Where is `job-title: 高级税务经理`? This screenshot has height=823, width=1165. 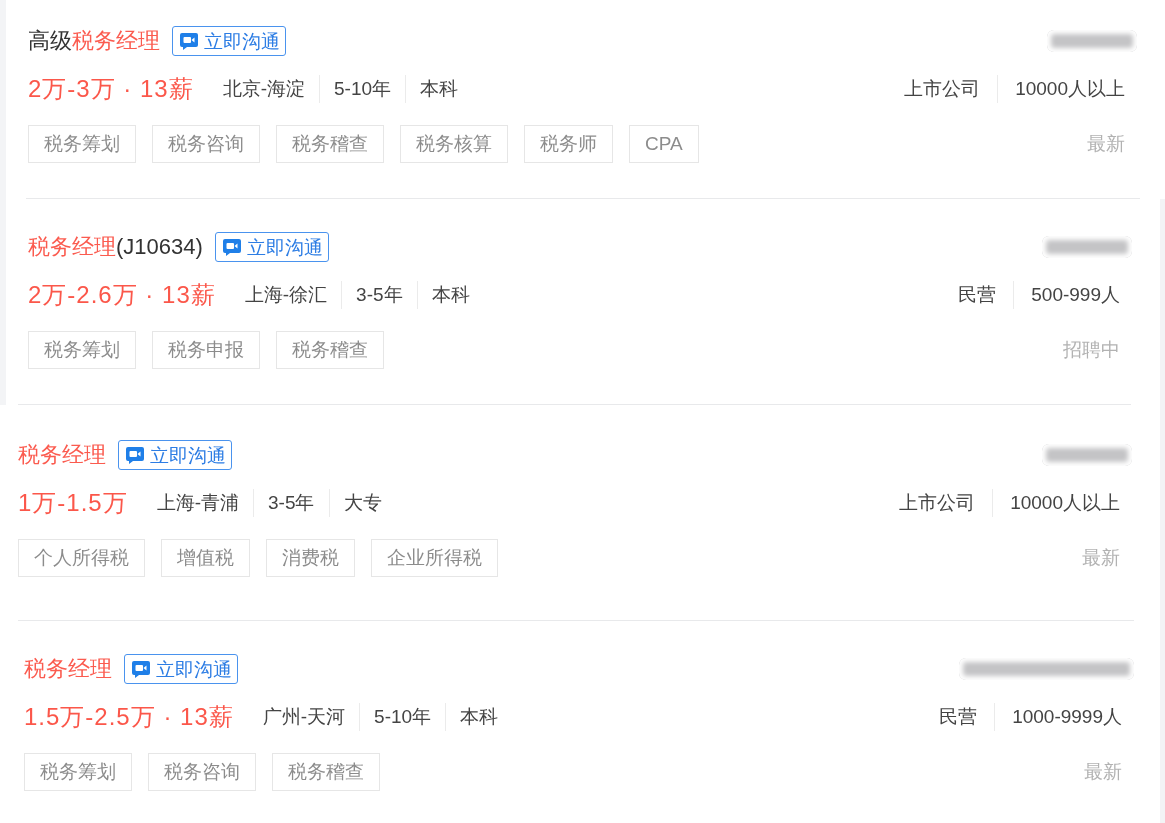 job-title: 高级税务经理 is located at coordinates (94, 41).